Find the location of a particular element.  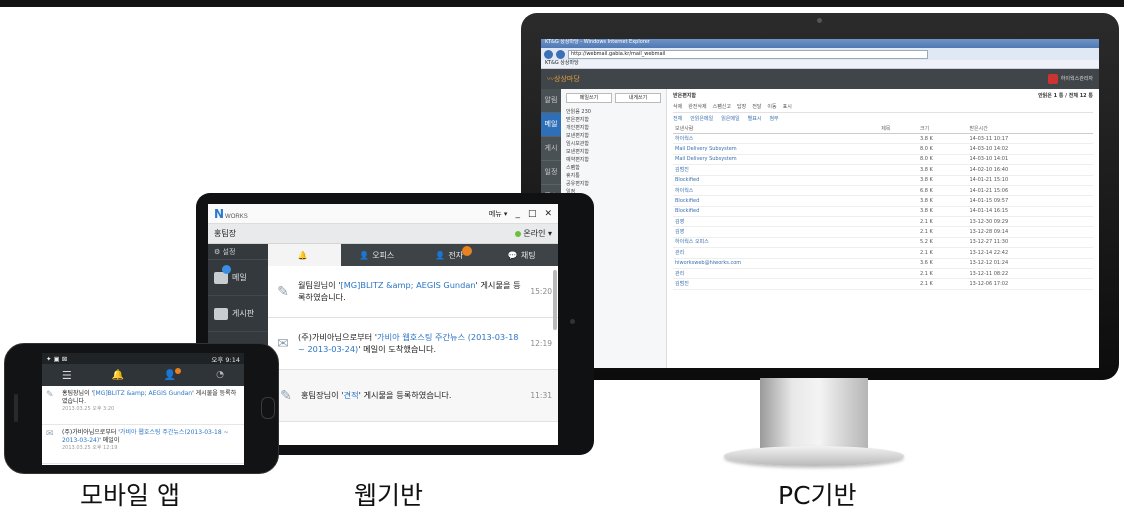

table-row: 김영 2.1 K 13-12-30 09:29 is located at coordinates (883, 222).